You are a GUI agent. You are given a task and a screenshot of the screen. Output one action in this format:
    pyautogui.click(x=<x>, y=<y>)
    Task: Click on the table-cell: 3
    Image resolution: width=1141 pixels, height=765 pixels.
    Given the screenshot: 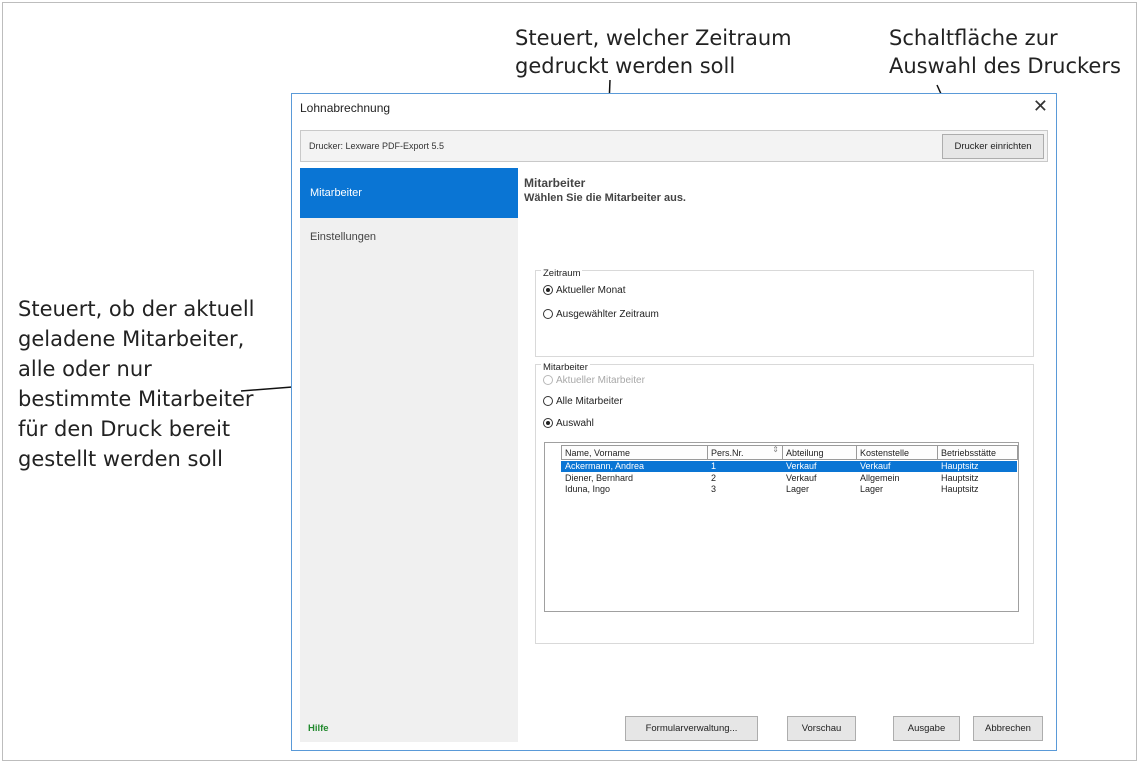 What is the action you would take?
    pyautogui.click(x=714, y=489)
    